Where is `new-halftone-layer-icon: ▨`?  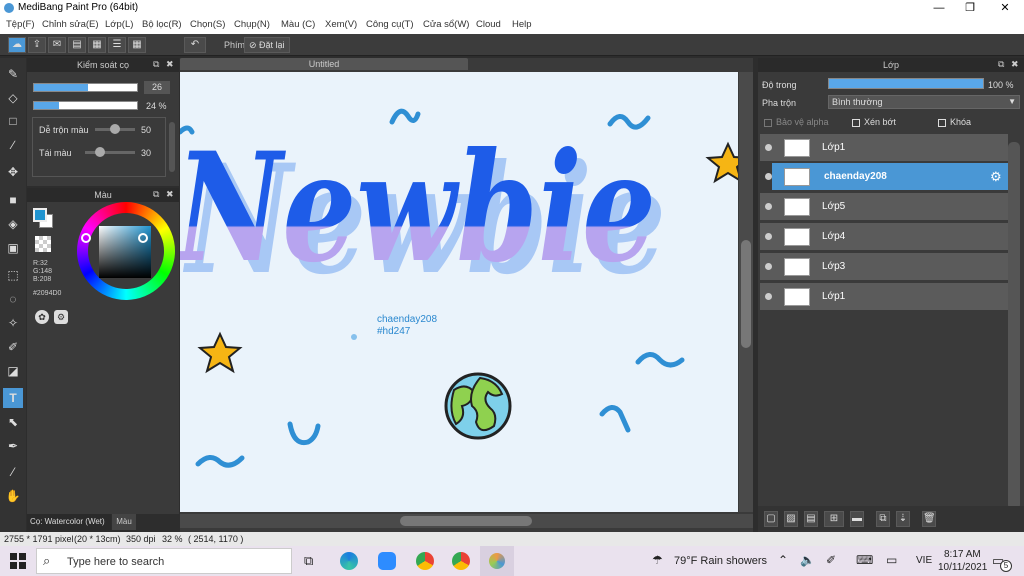 new-halftone-layer-icon: ▨ is located at coordinates (791, 519).